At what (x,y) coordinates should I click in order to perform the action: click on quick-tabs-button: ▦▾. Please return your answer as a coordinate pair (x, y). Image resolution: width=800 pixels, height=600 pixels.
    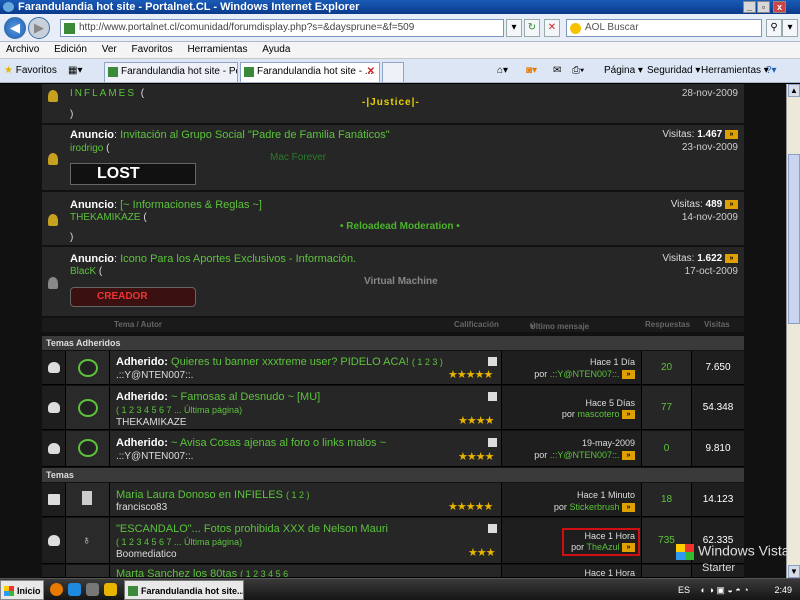
    Looking at the image, I should click on (75, 71).